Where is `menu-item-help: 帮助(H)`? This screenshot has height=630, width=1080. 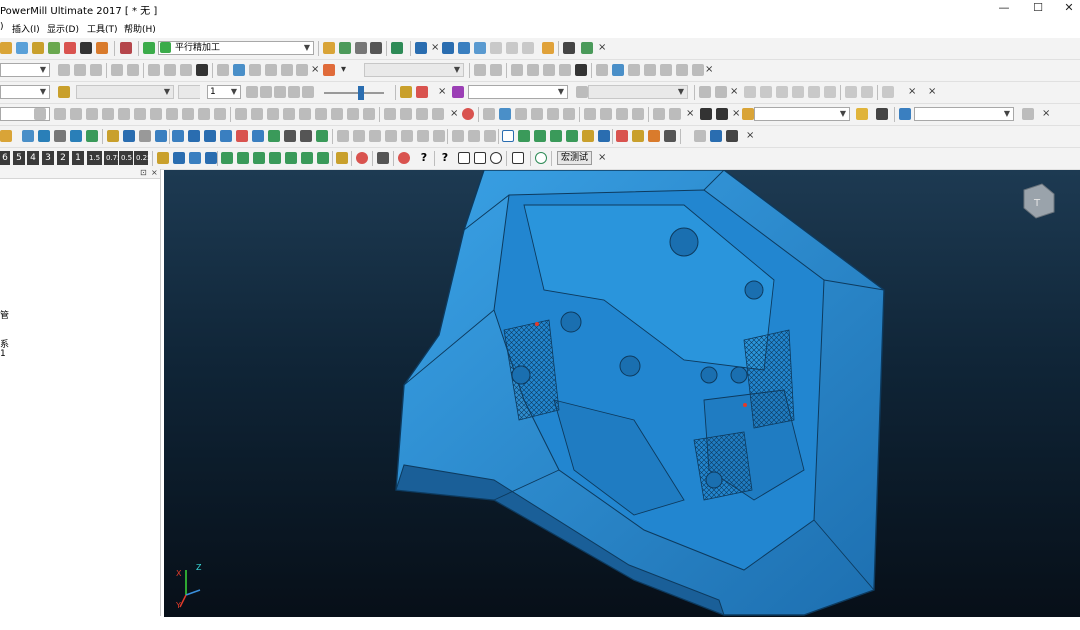
menu-item-help: 帮助(H) is located at coordinates (140, 28).